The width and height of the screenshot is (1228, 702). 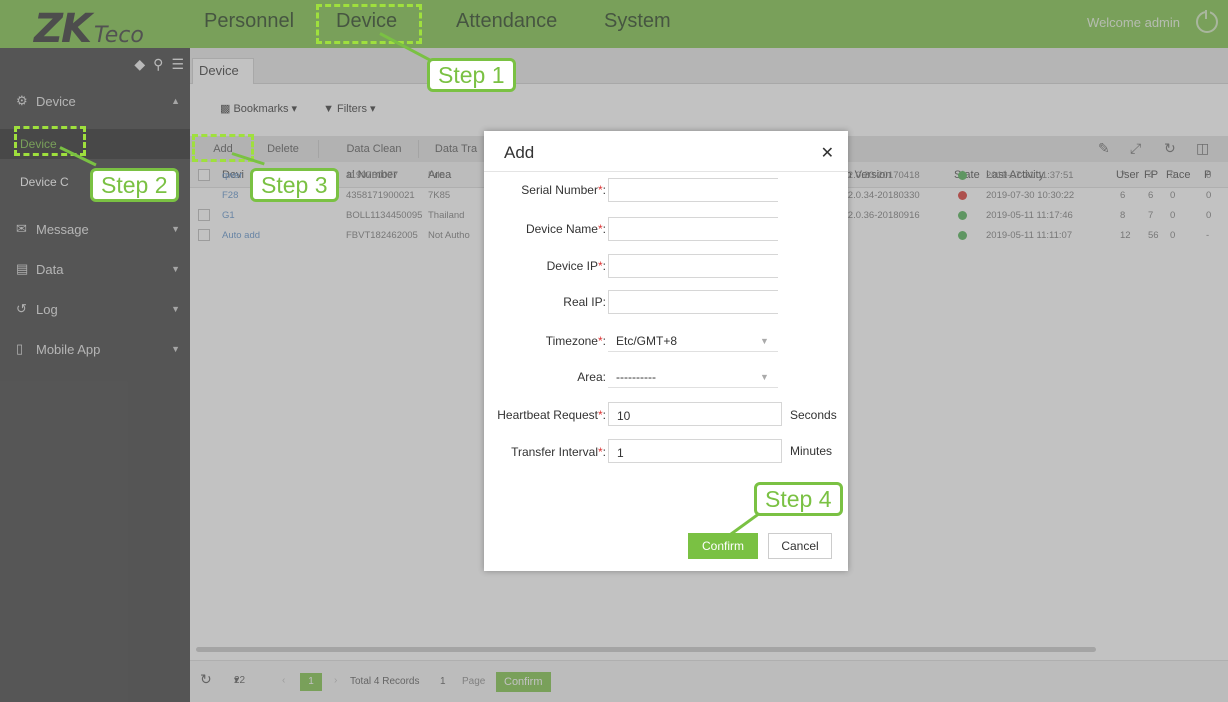 I want to click on label-text: Device IP, so click(x=572, y=266).